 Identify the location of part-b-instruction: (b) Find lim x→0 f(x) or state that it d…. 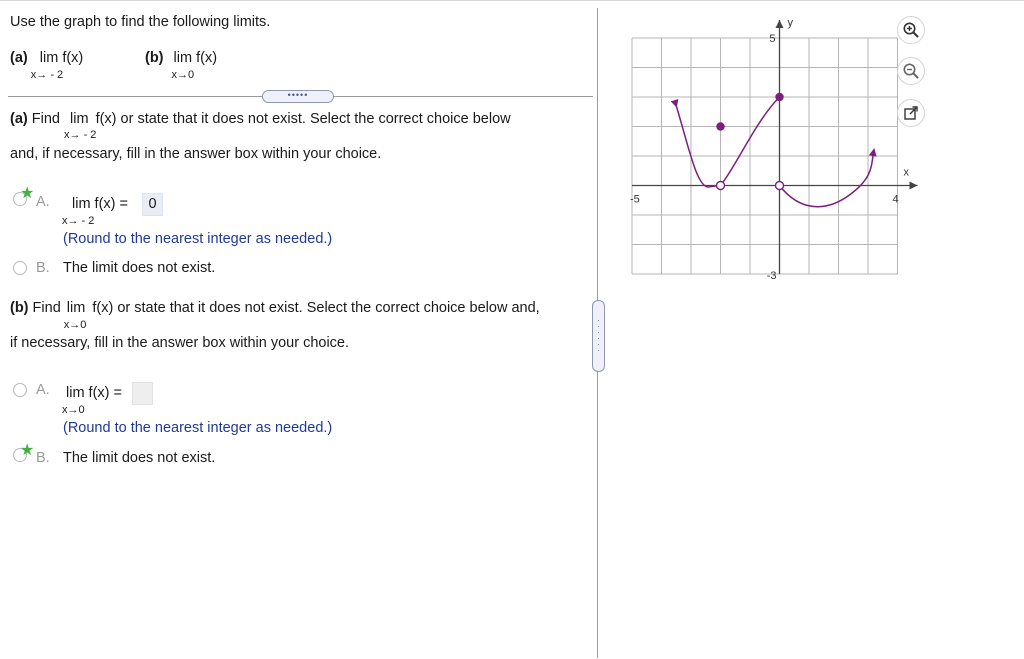
(275, 315).